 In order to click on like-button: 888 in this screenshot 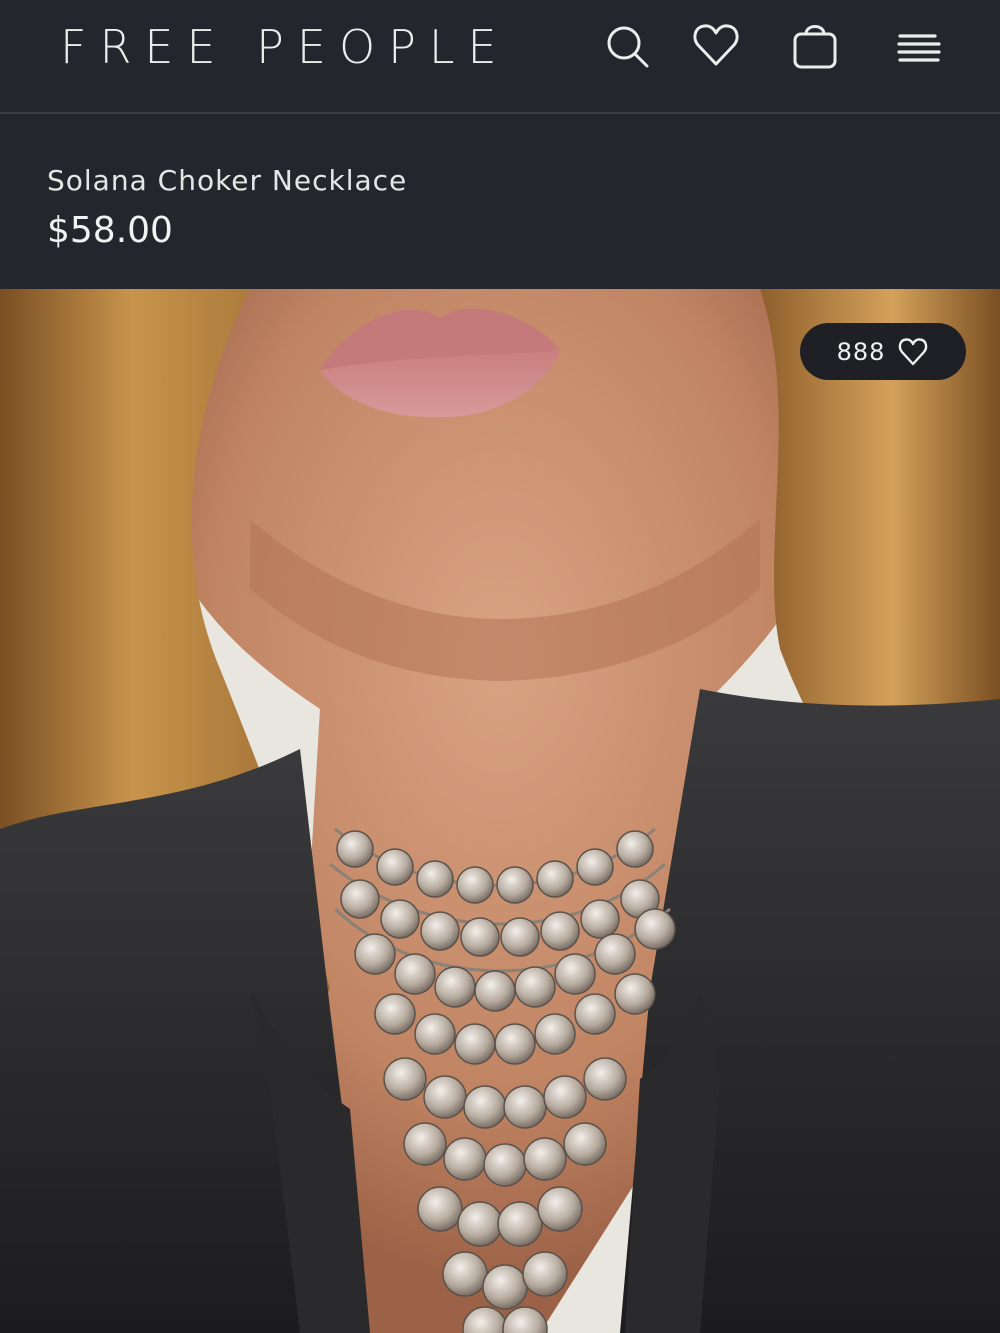, I will do `click(883, 351)`.